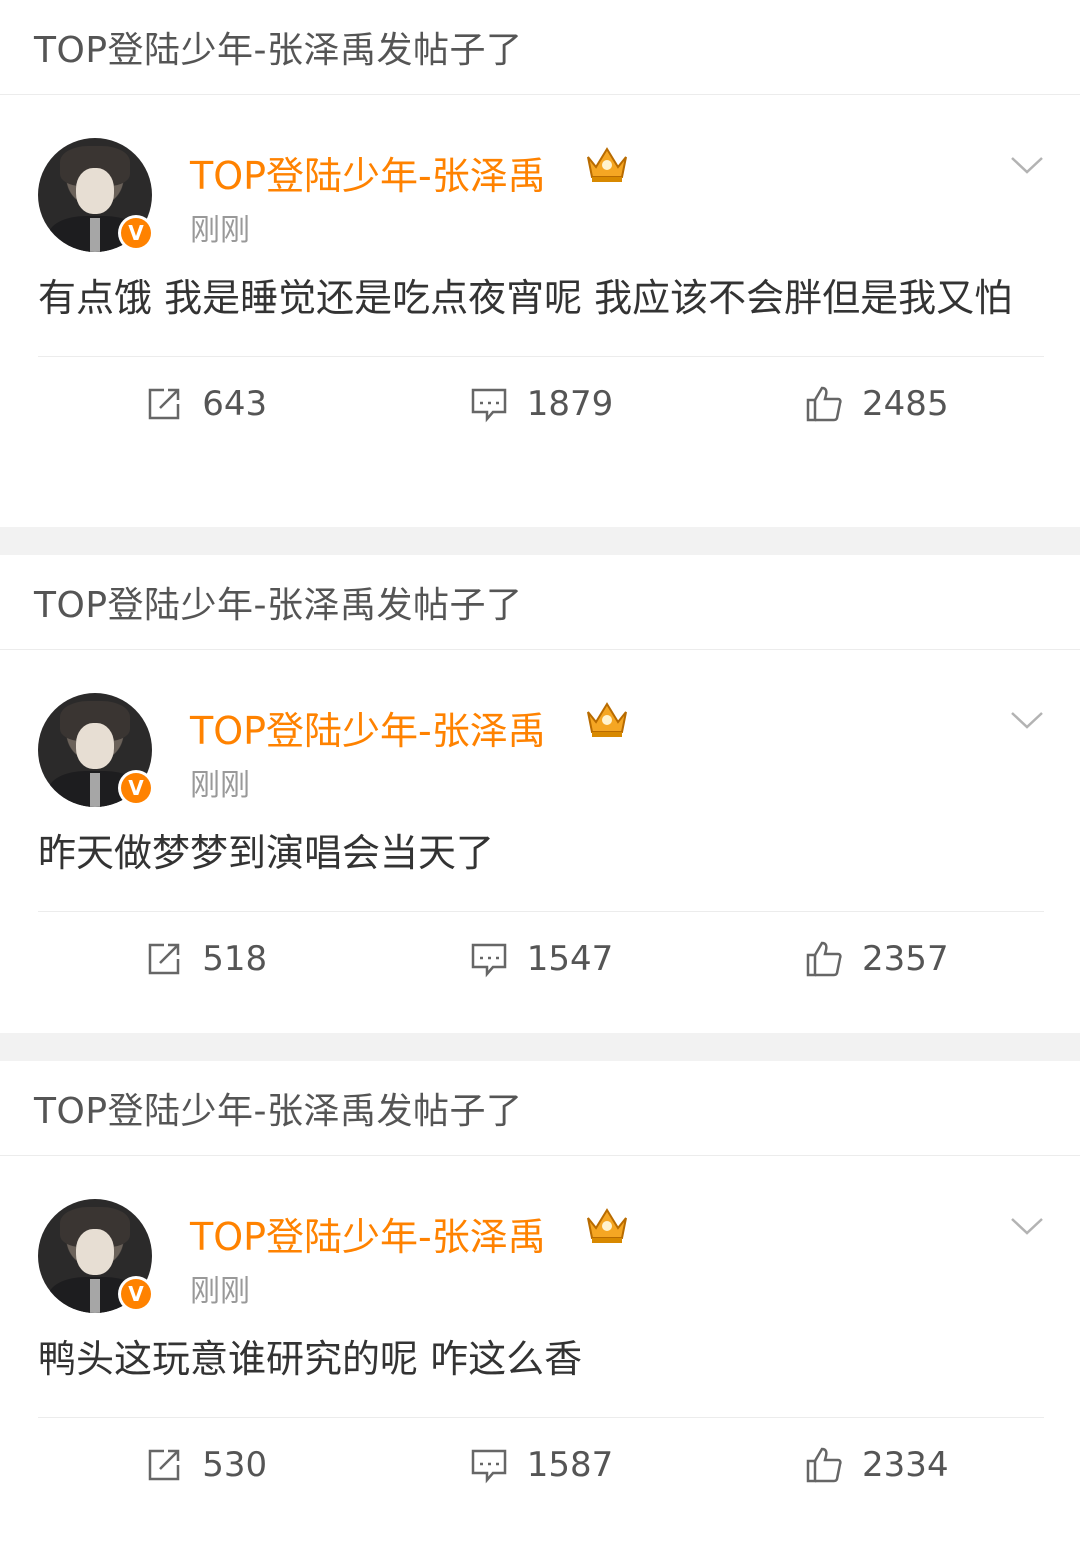  What do you see at coordinates (266, 853) in the screenshot?
I see `post-text: 昨天做梦梦到演唱会当天了` at bounding box center [266, 853].